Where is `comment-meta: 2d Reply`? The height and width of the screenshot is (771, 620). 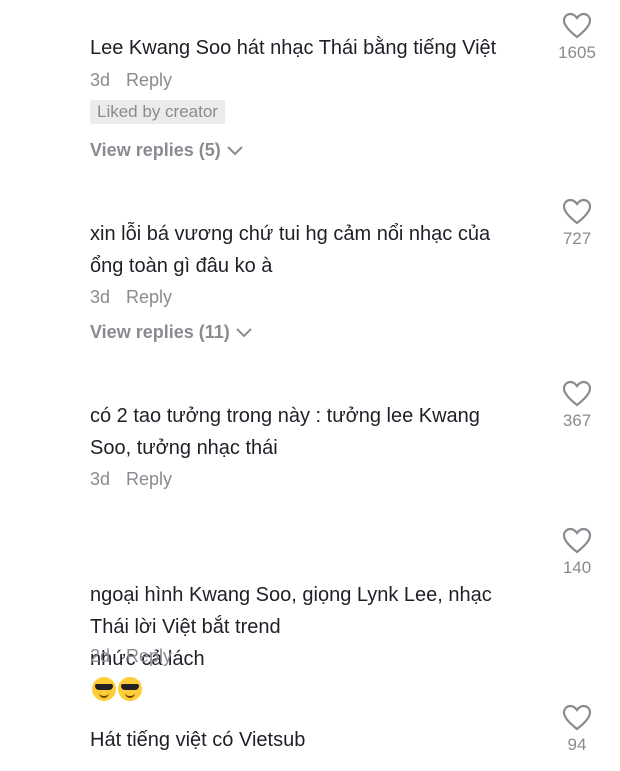 comment-meta: 2d Reply is located at coordinates (131, 656).